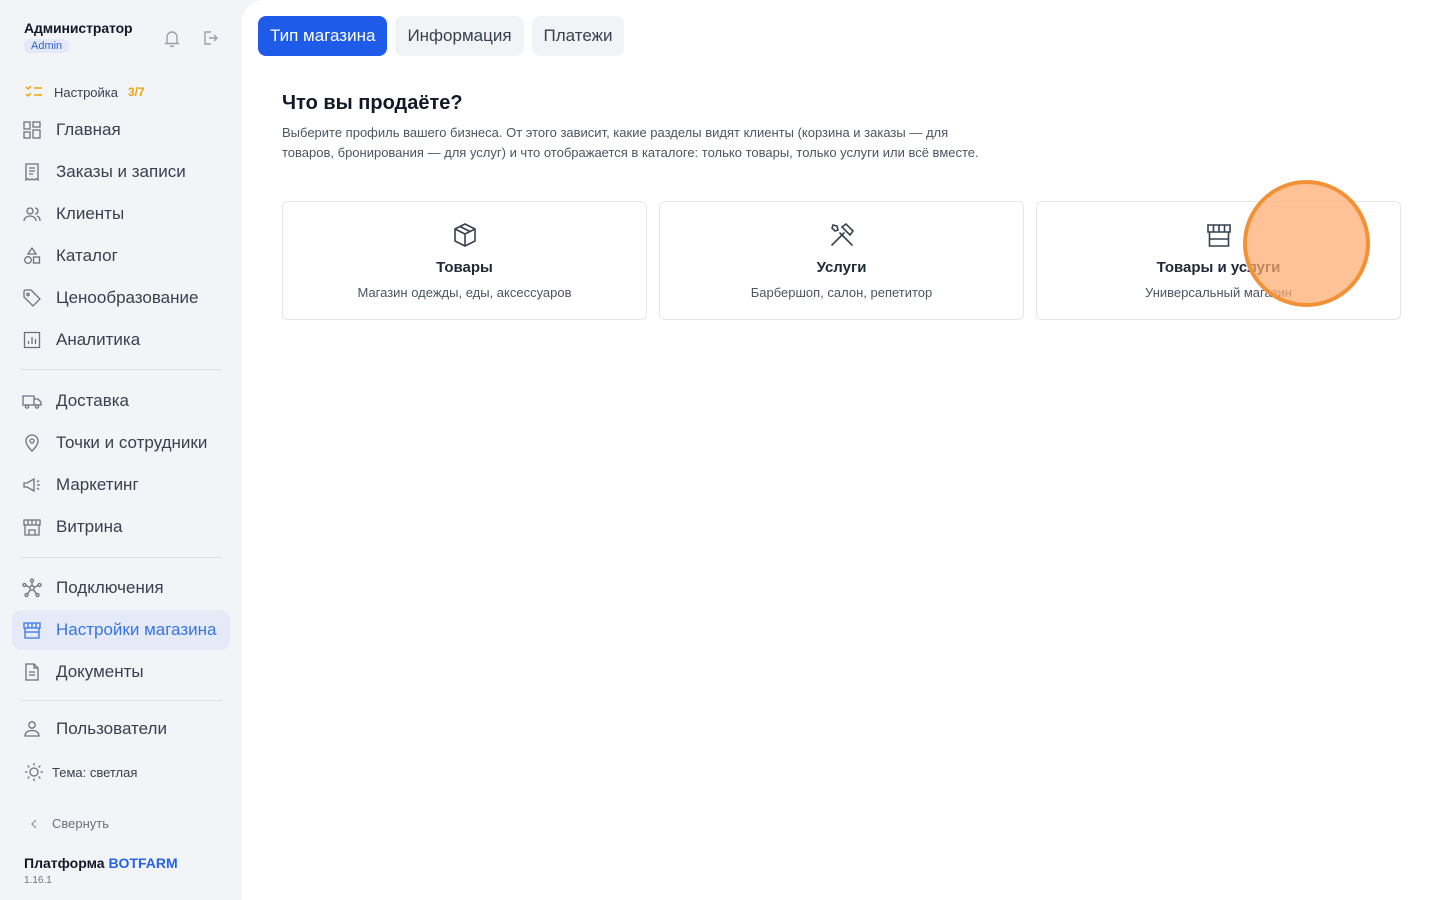 The image size is (1440, 900). I want to click on shapes-icon, so click(32, 255).